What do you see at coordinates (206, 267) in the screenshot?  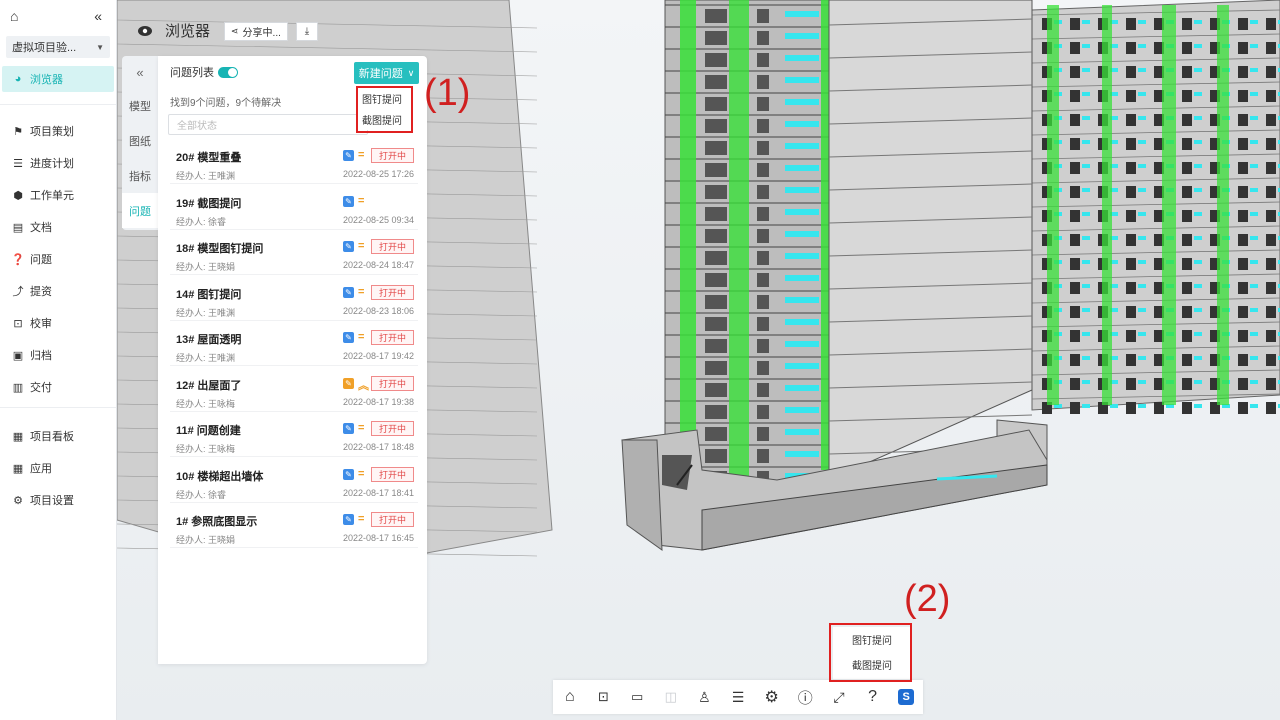 I see `issue-assignee: 经办人: 王晓娟` at bounding box center [206, 267].